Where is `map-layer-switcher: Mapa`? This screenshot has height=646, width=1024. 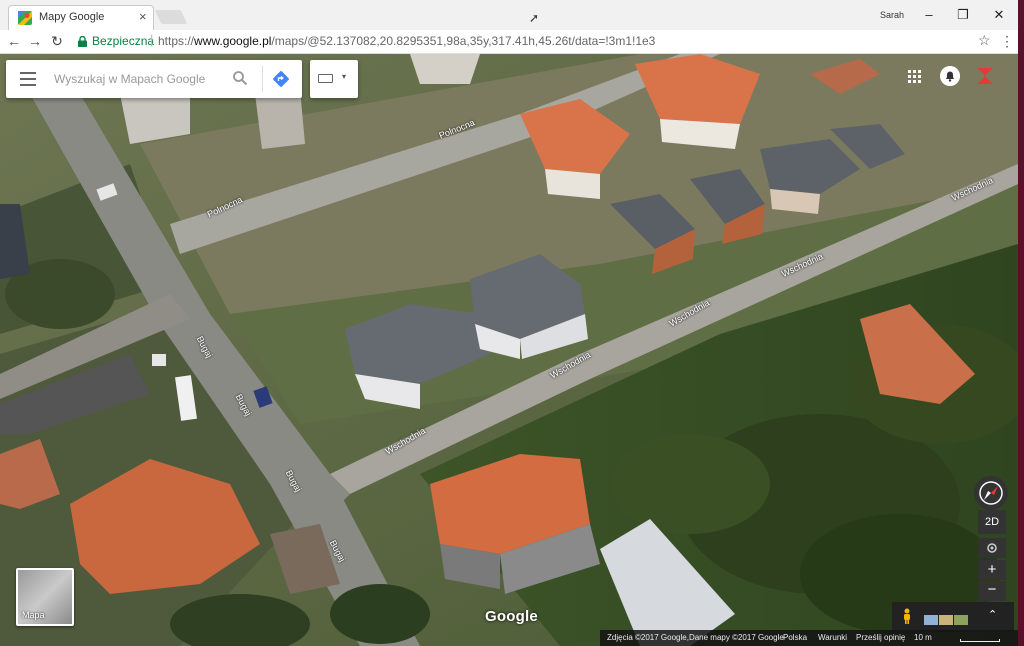 map-layer-switcher: Mapa is located at coordinates (45, 597).